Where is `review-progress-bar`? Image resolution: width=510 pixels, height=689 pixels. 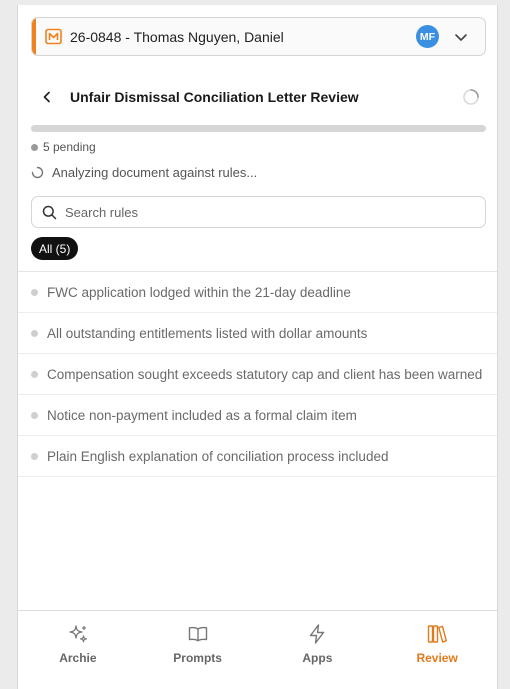 review-progress-bar is located at coordinates (258, 128).